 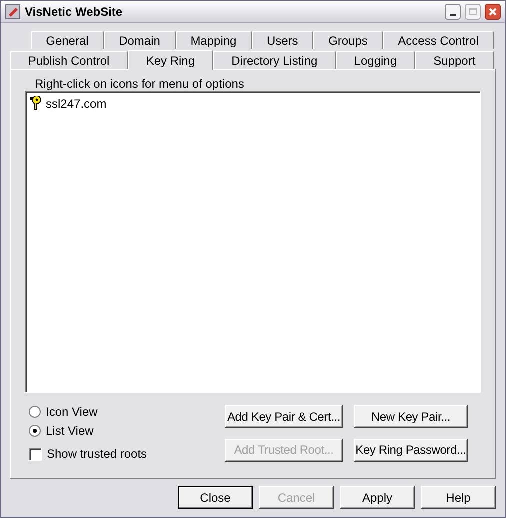 What do you see at coordinates (274, 60) in the screenshot?
I see `tab: Directory Listing` at bounding box center [274, 60].